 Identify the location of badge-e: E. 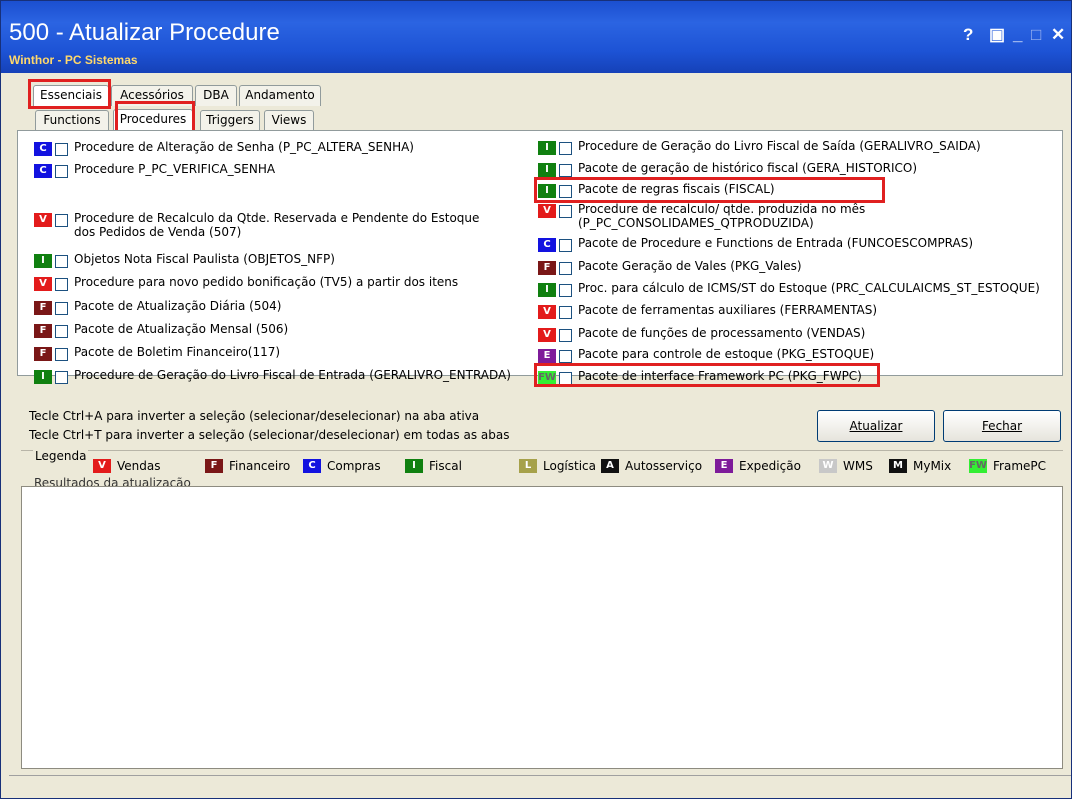
(724, 466).